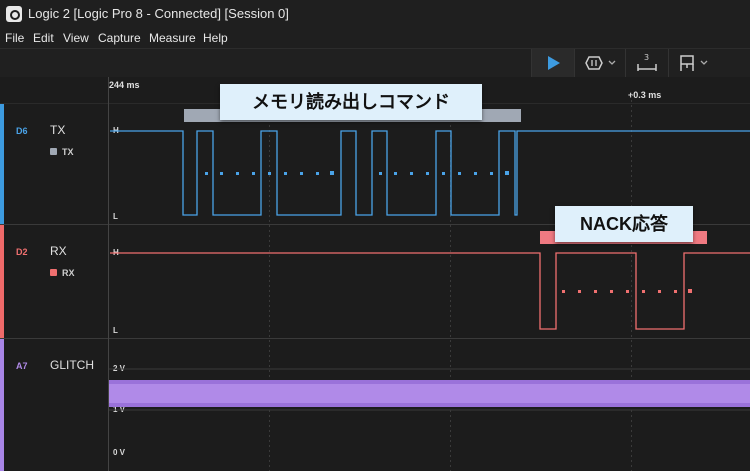 The width and height of the screenshot is (750, 471). What do you see at coordinates (357, 173) in the screenshot?
I see `tx-data-dots` at bounding box center [357, 173].